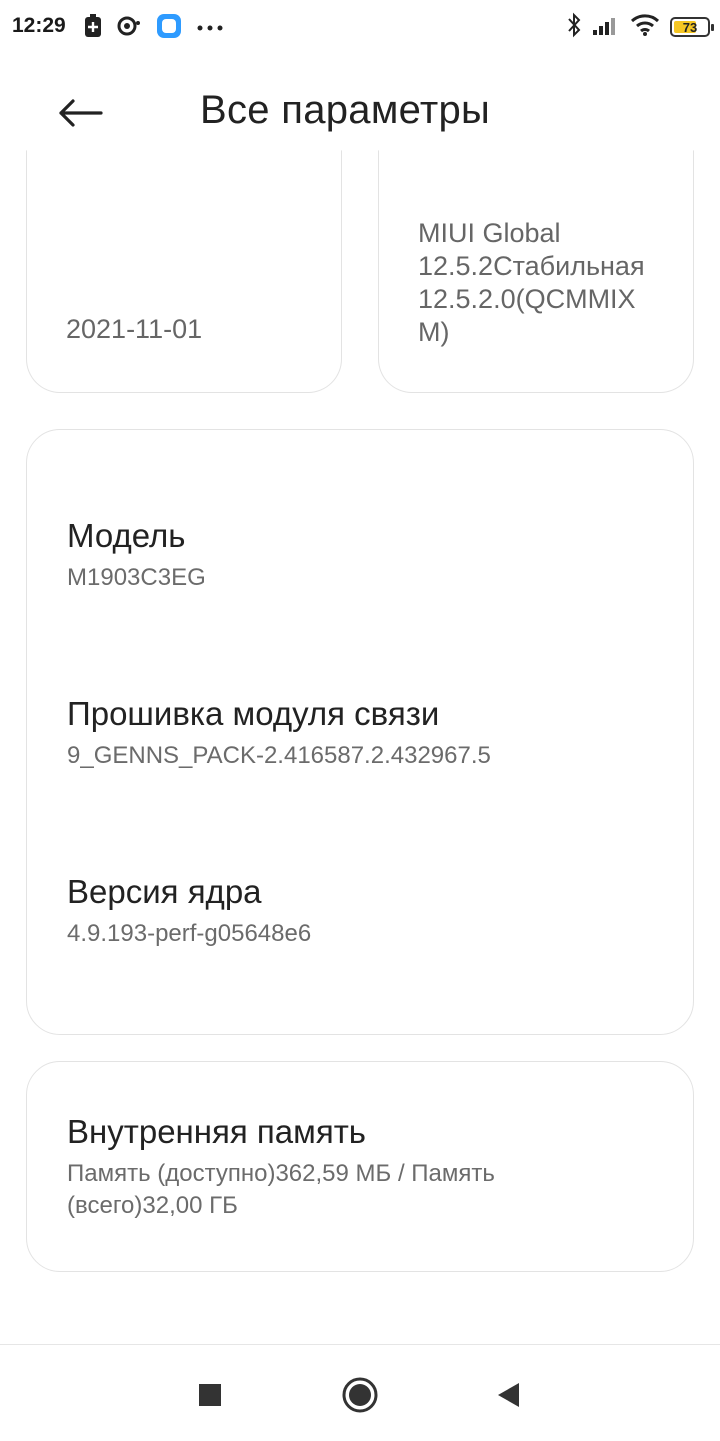 This screenshot has height=1441, width=720. What do you see at coordinates (126, 535) in the screenshot?
I see `model-title: Модель` at bounding box center [126, 535].